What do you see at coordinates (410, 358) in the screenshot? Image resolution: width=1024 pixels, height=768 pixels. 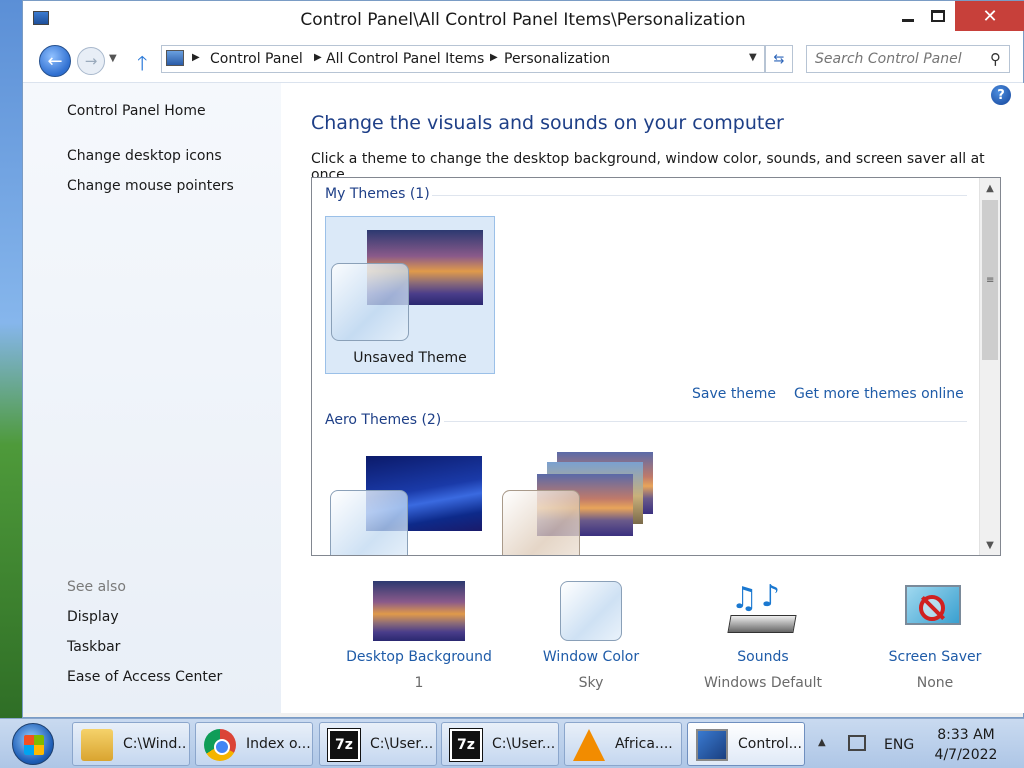 I see `theme-name: Unsaved Theme` at bounding box center [410, 358].